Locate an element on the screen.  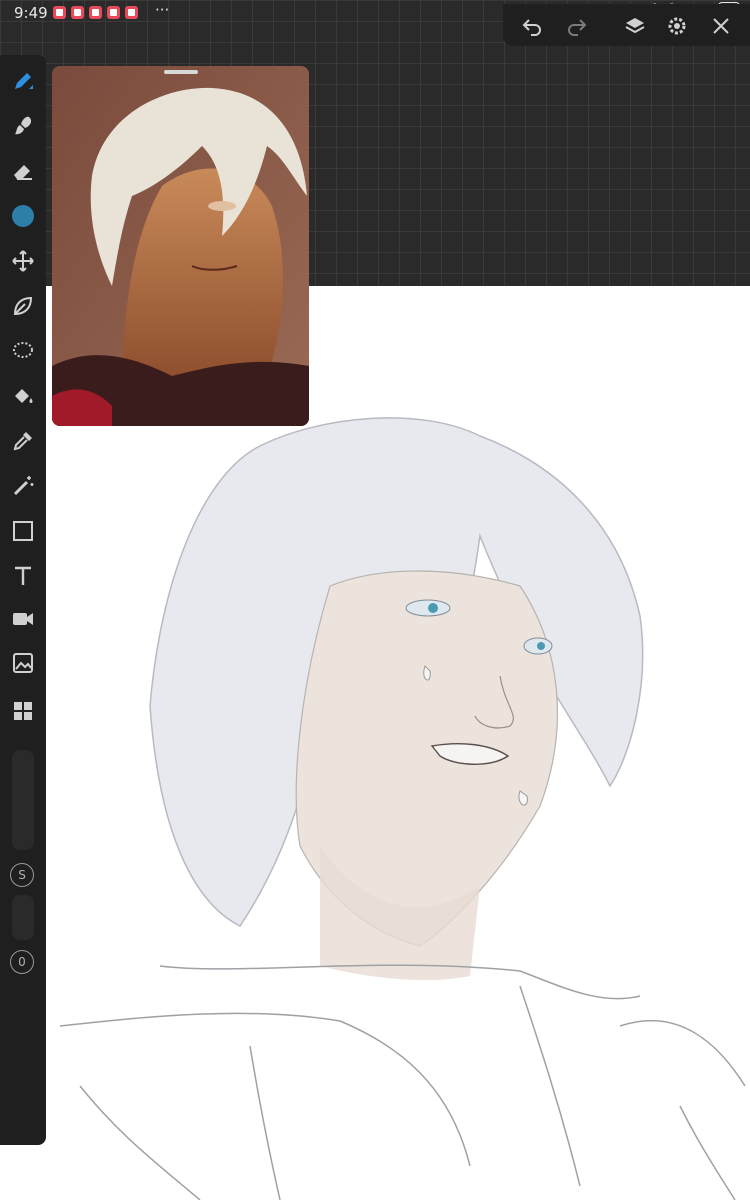
video-icon is located at coordinates (23, 619).